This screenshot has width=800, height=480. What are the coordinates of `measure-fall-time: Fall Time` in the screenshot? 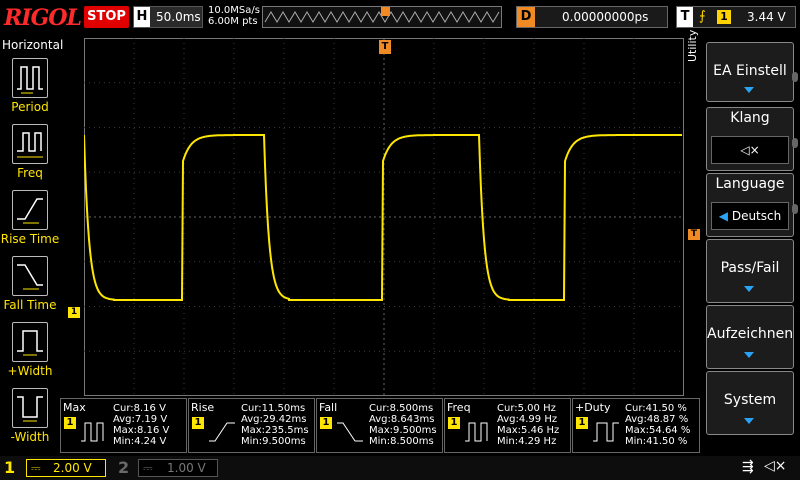 It's located at (30, 286).